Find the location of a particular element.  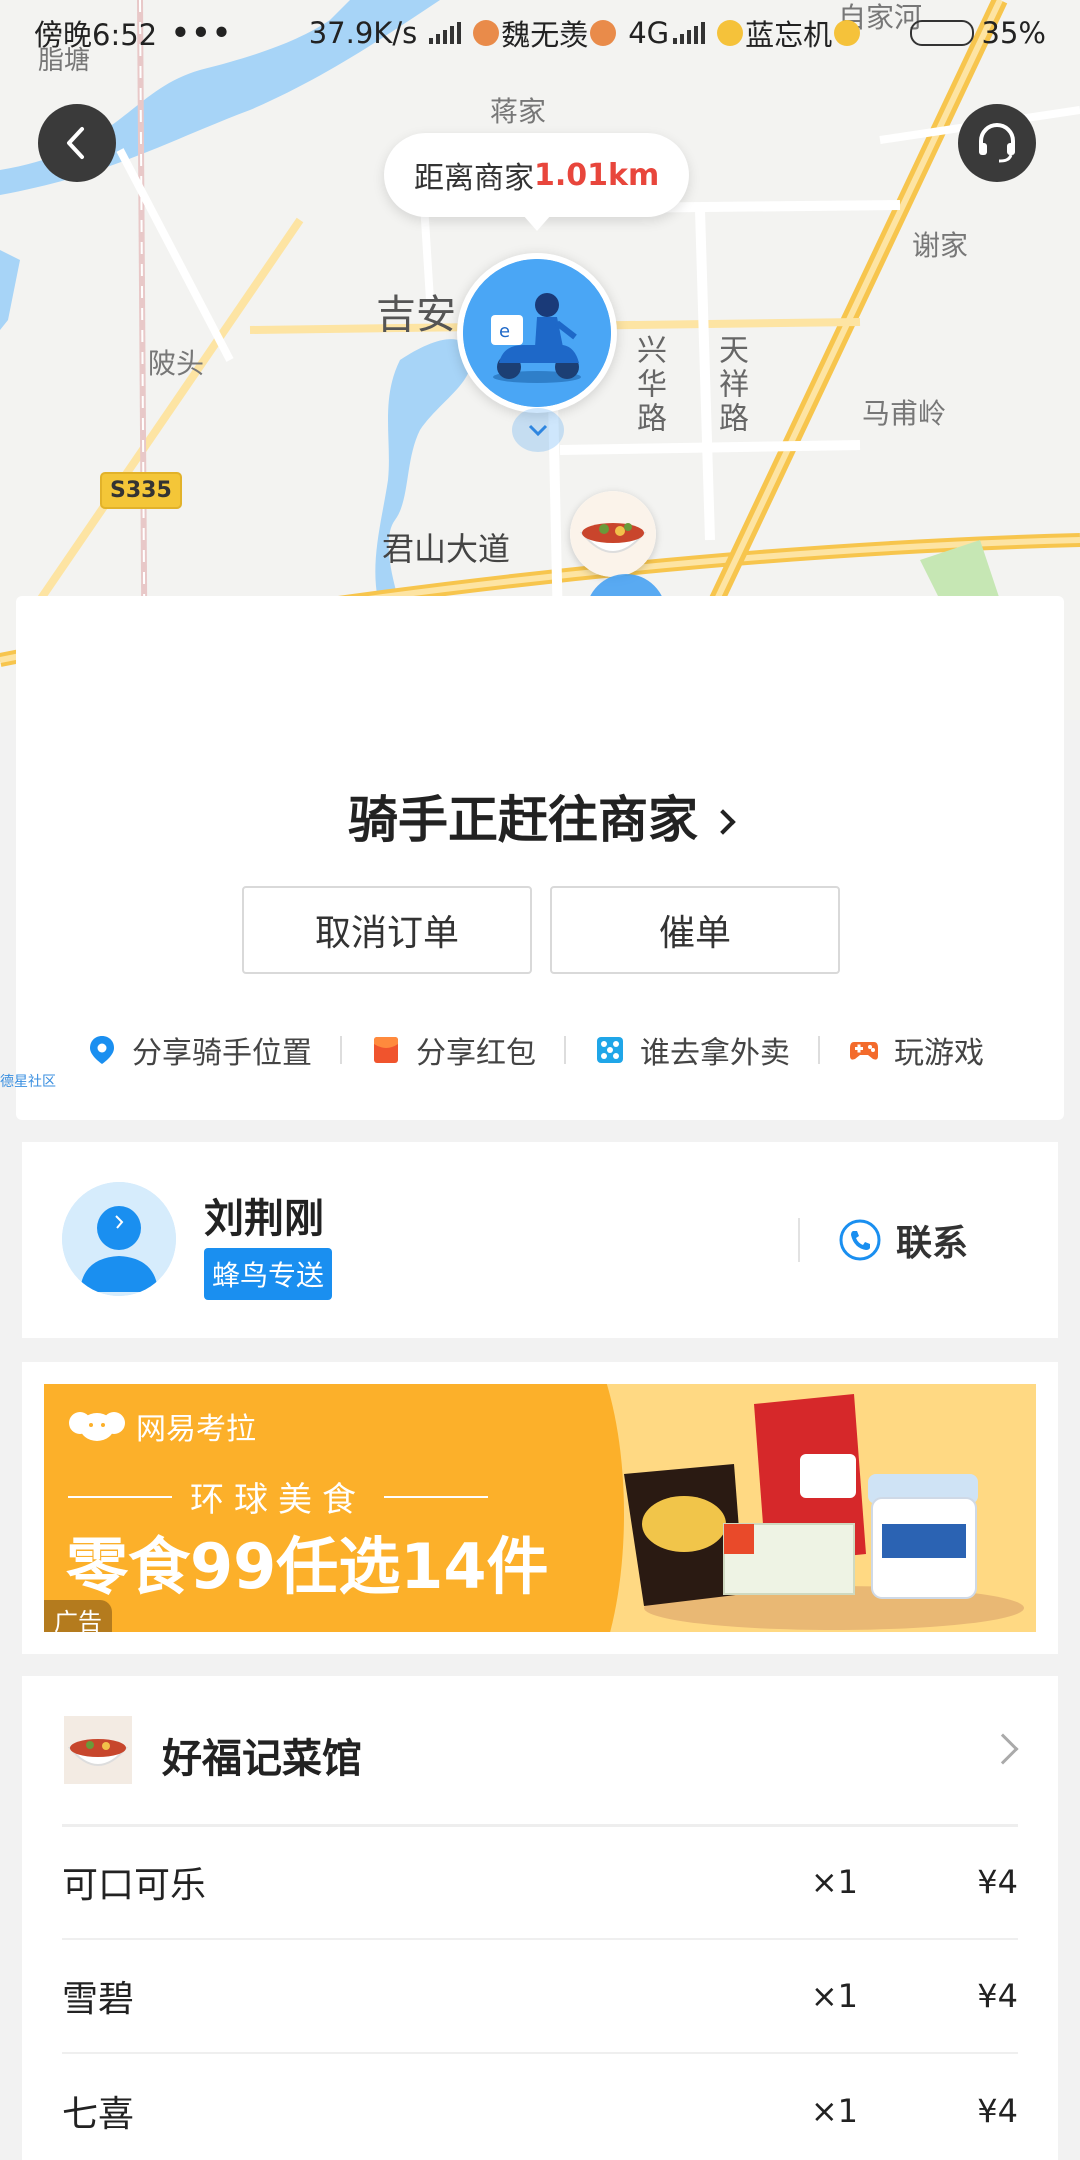

battery-indicator: 35% is located at coordinates (977, 33).